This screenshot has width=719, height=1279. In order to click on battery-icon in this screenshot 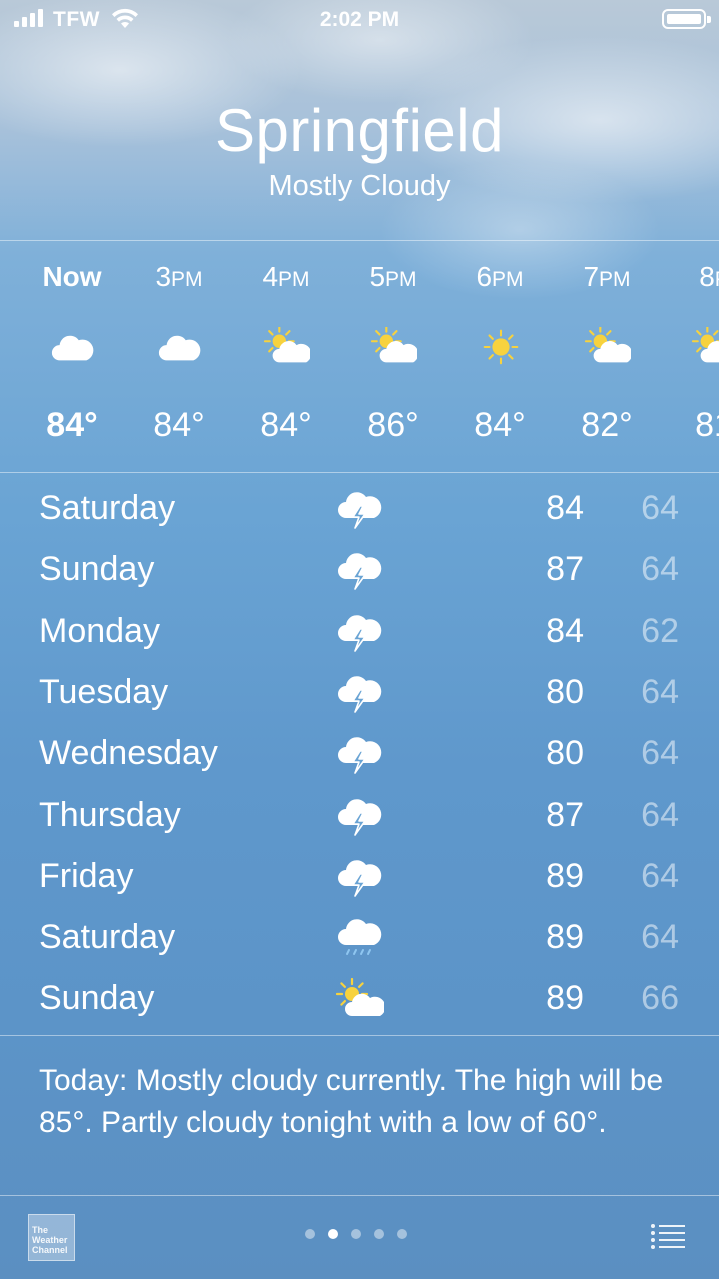, I will do `click(686, 19)`.